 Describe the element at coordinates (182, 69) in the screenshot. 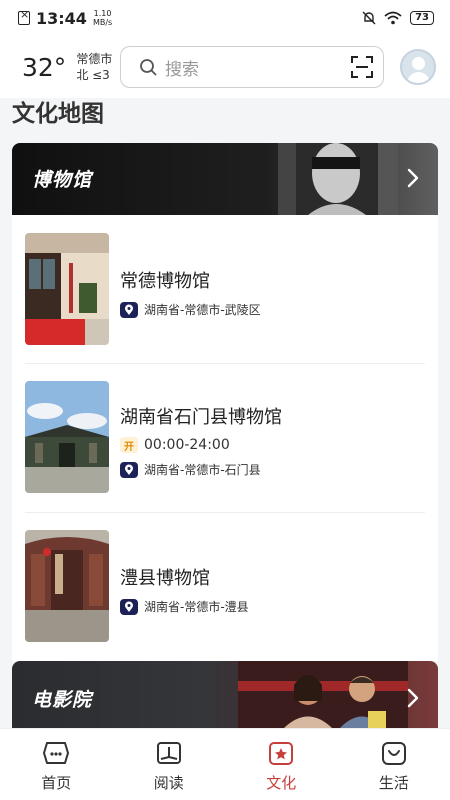

I see `search-placeholder: 搜索` at that location.